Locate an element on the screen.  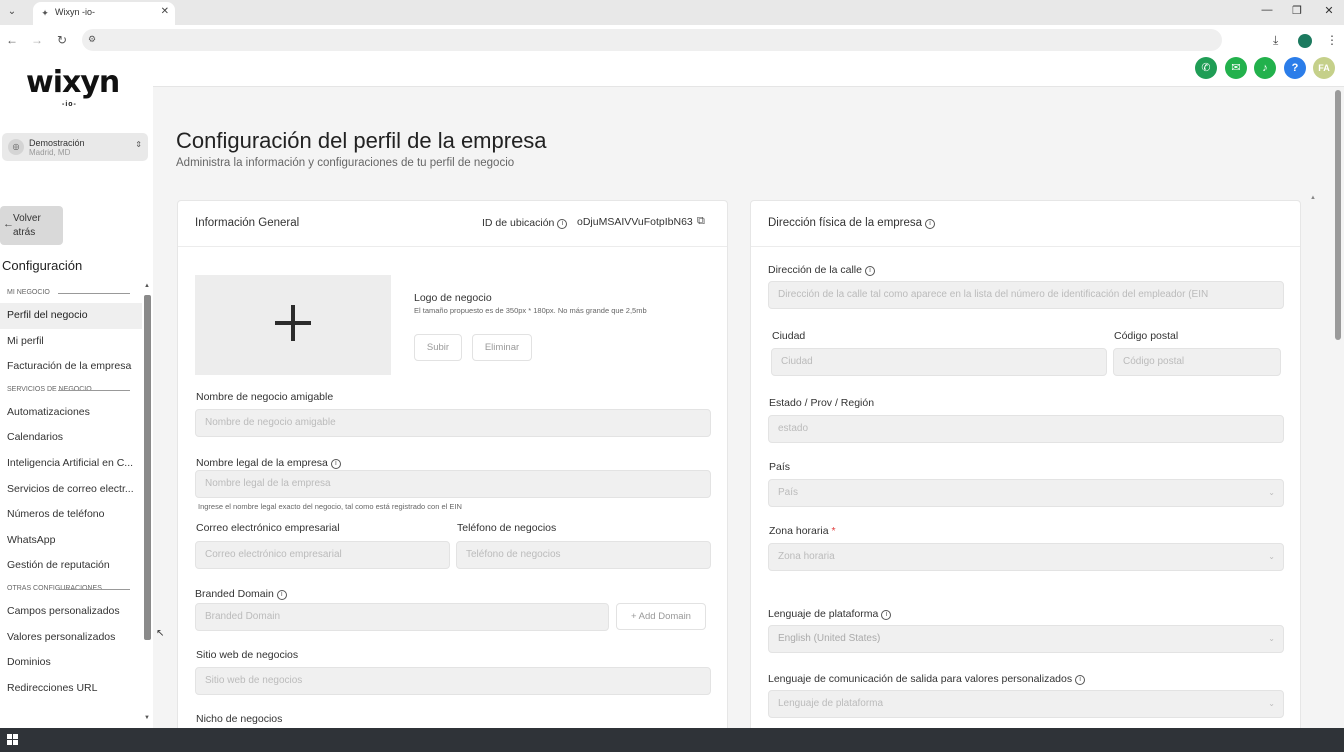
windows-start-icon is located at coordinates (13, 740).